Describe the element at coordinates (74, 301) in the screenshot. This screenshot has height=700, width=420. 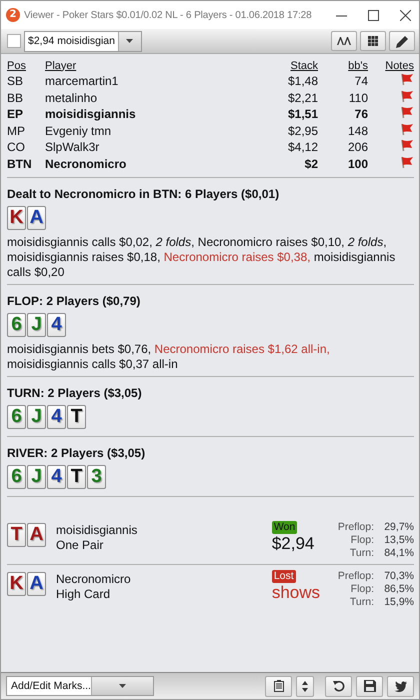
I see `street-heading: FLOP: 2 Players ($0,79)` at that location.